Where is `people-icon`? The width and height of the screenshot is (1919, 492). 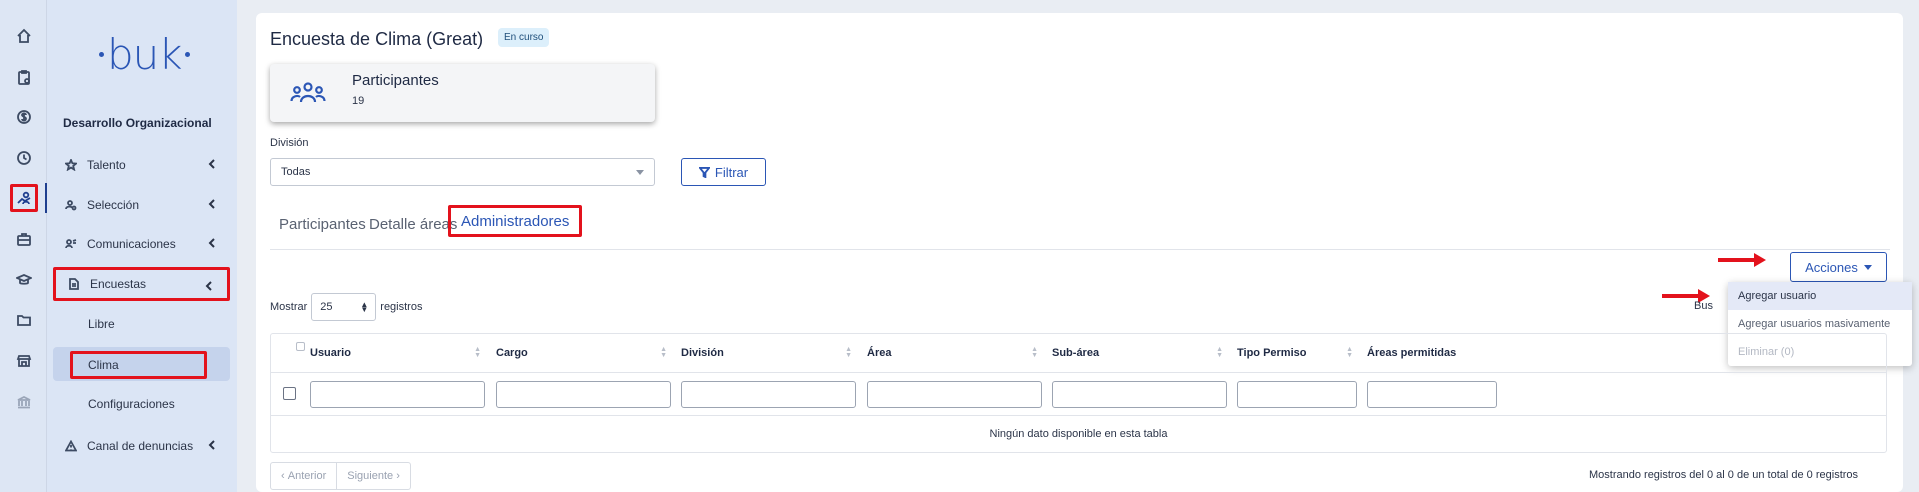 people-icon is located at coordinates (24, 198).